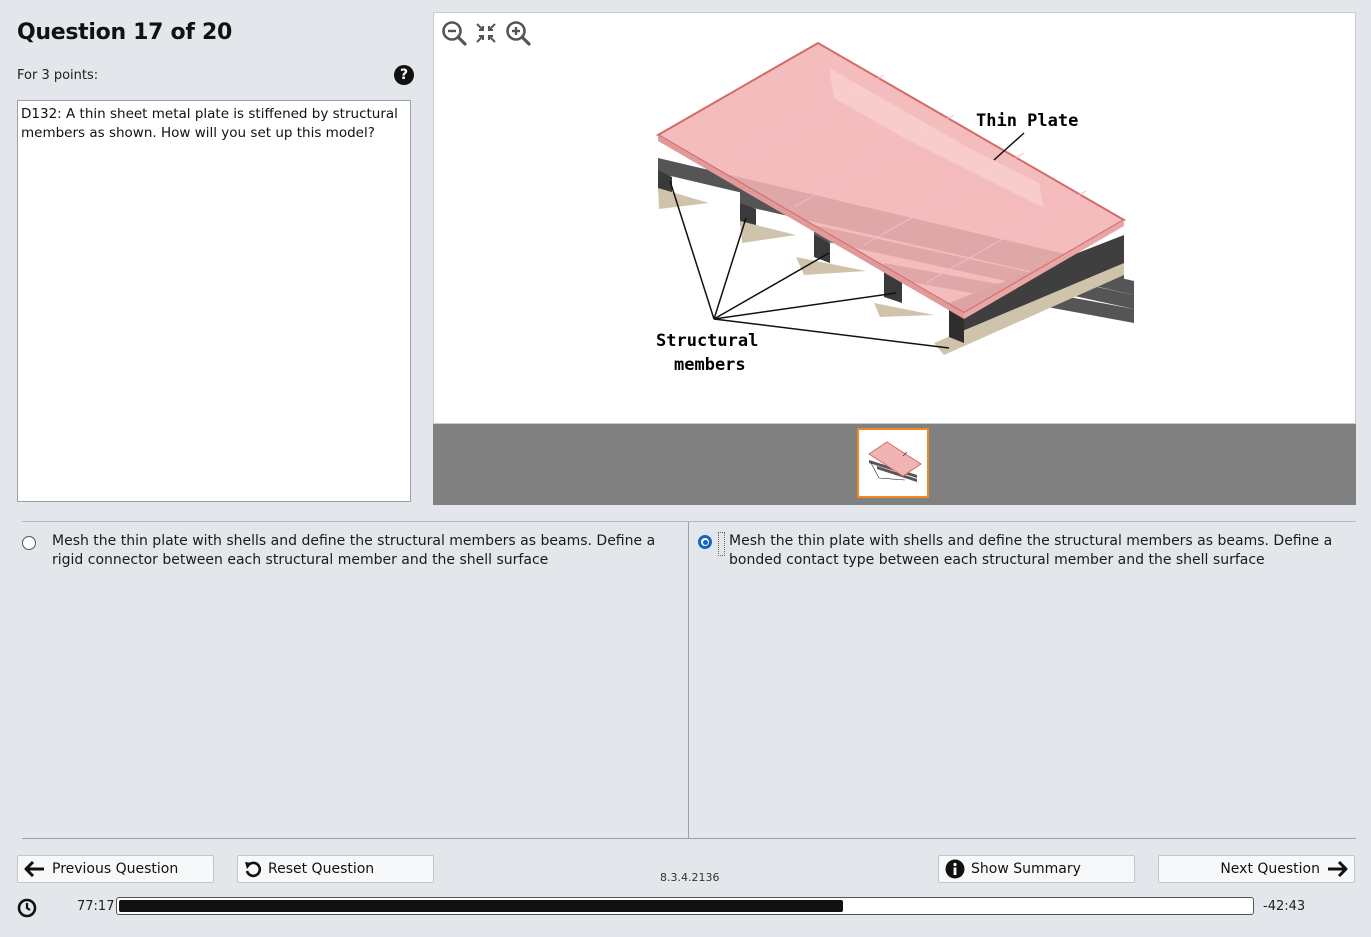 This screenshot has height=937, width=1371. Describe the element at coordinates (1270, 869) in the screenshot. I see `next-question-label: Next Question` at that location.